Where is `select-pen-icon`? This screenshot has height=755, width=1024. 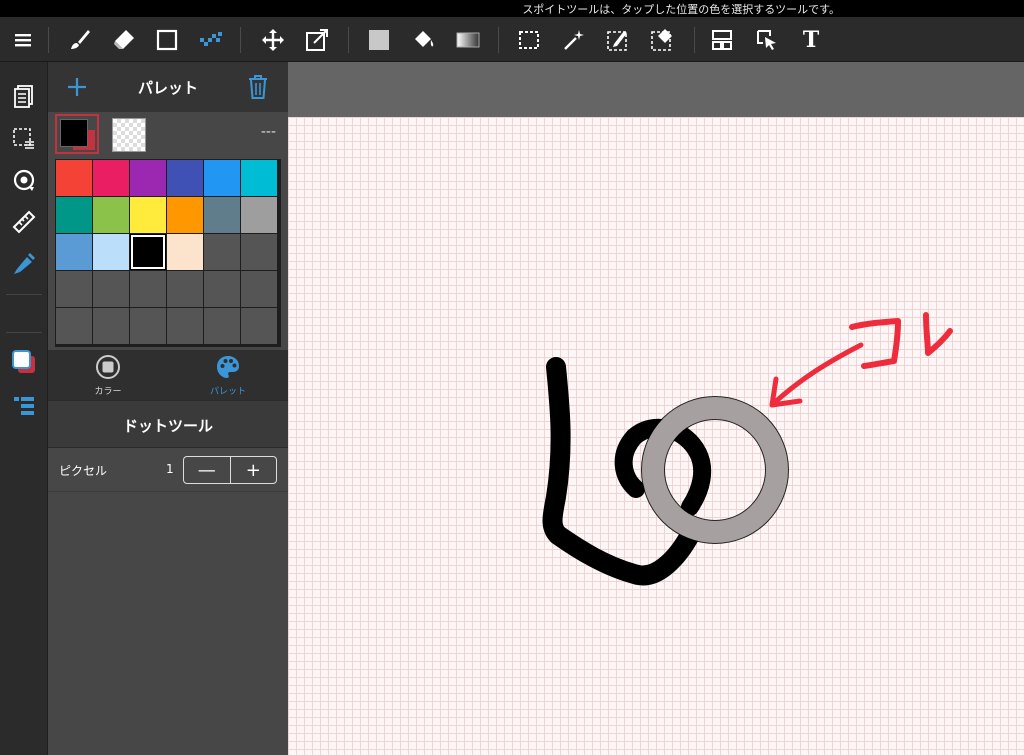 select-pen-icon is located at coordinates (618, 40).